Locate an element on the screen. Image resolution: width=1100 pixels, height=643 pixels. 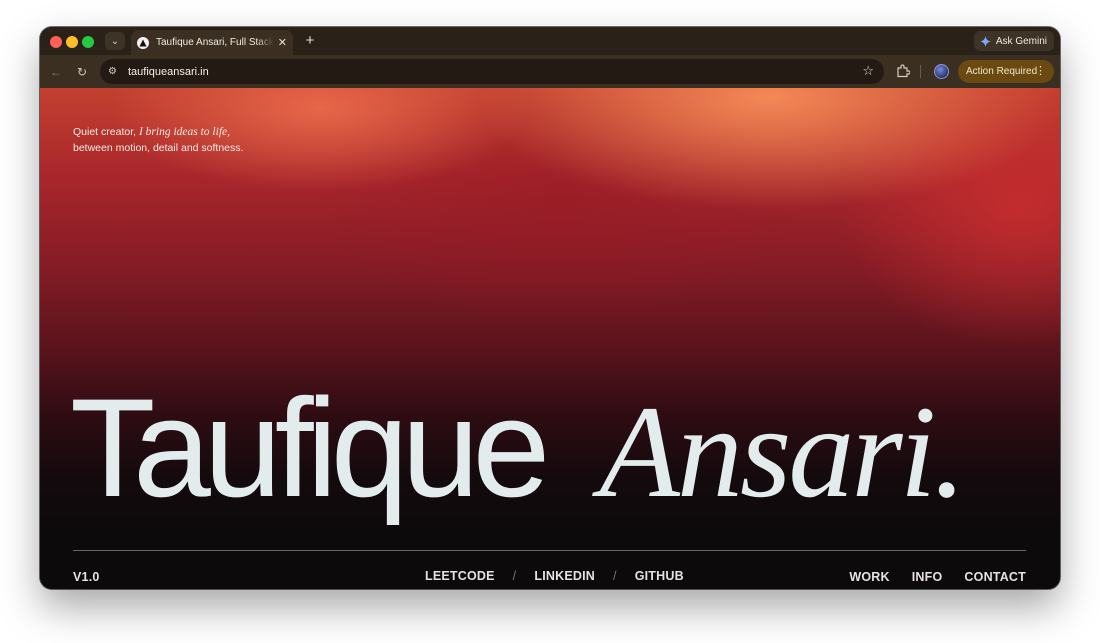
maximize-window-button is located at coordinates (88, 42).